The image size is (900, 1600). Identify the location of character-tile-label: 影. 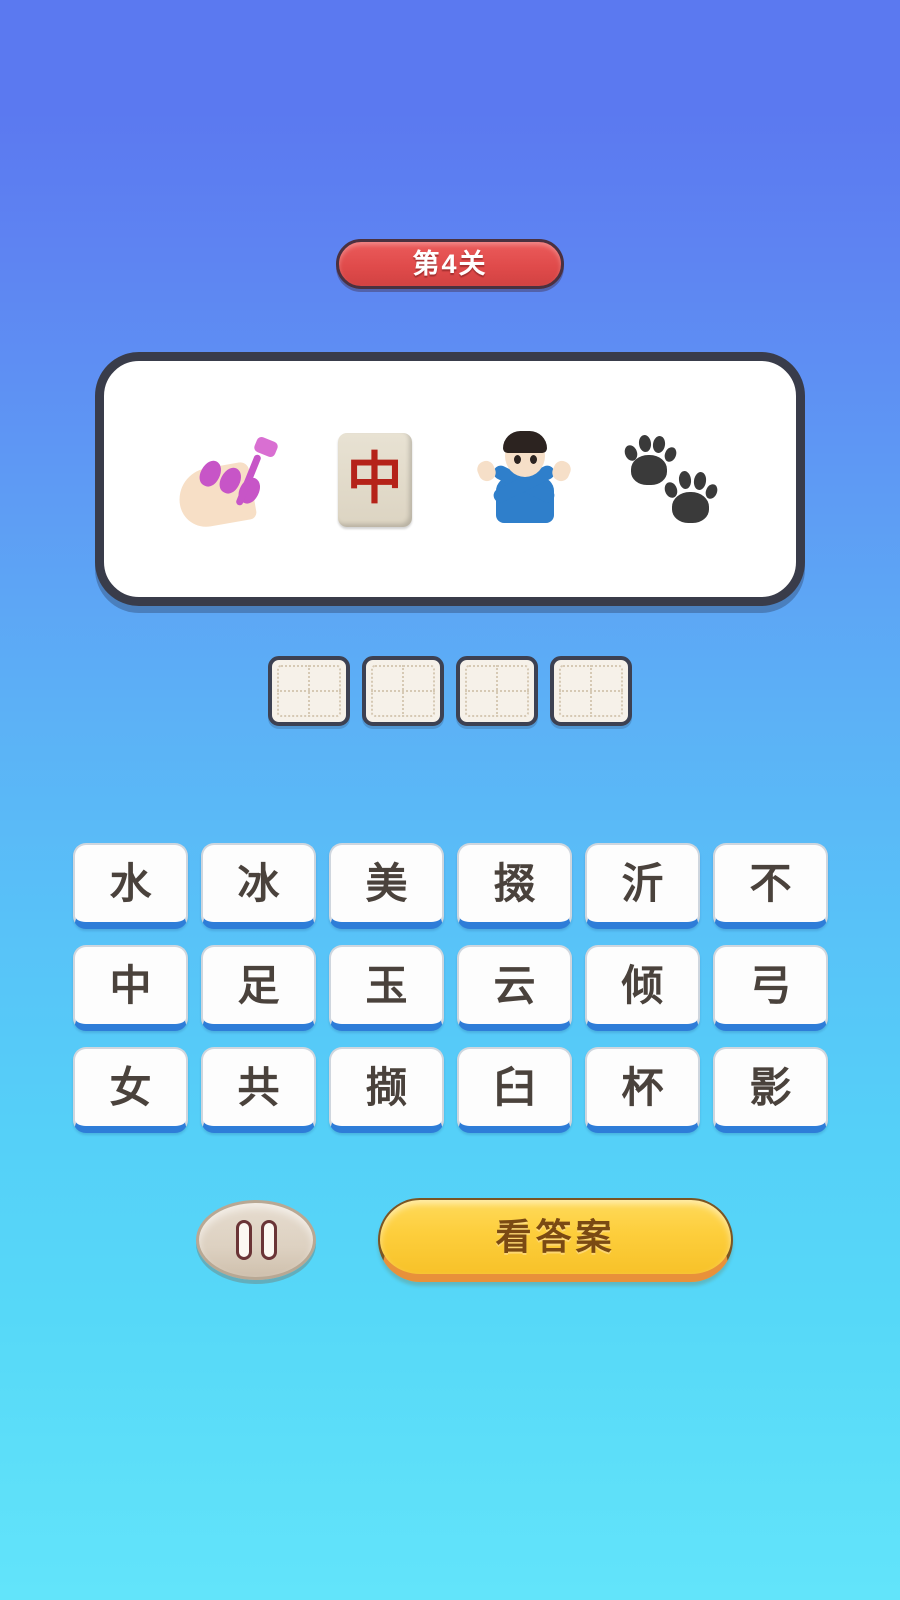
(770, 1087).